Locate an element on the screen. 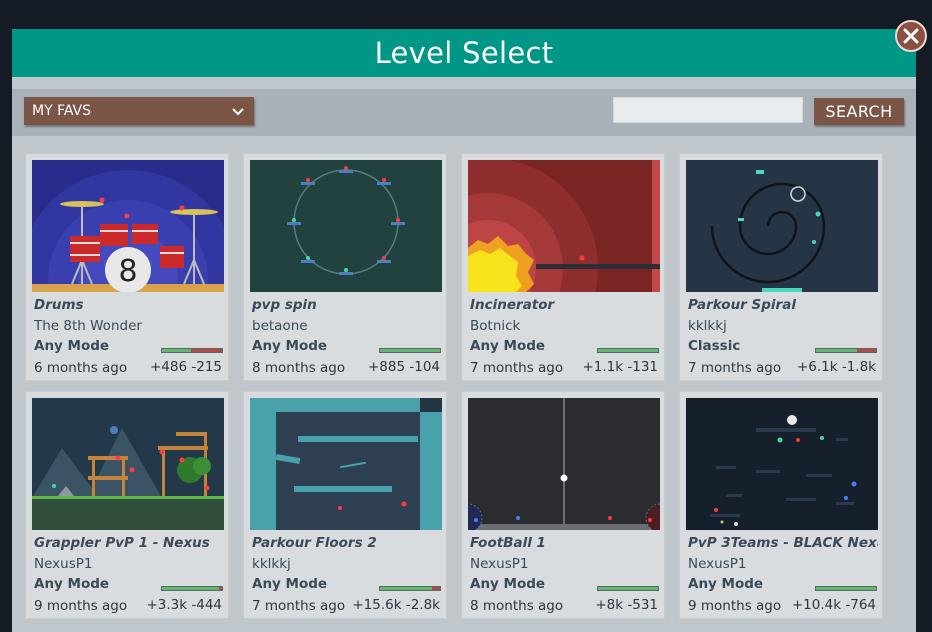  toolbar: MY FAVS SEARCH is located at coordinates (464, 112).